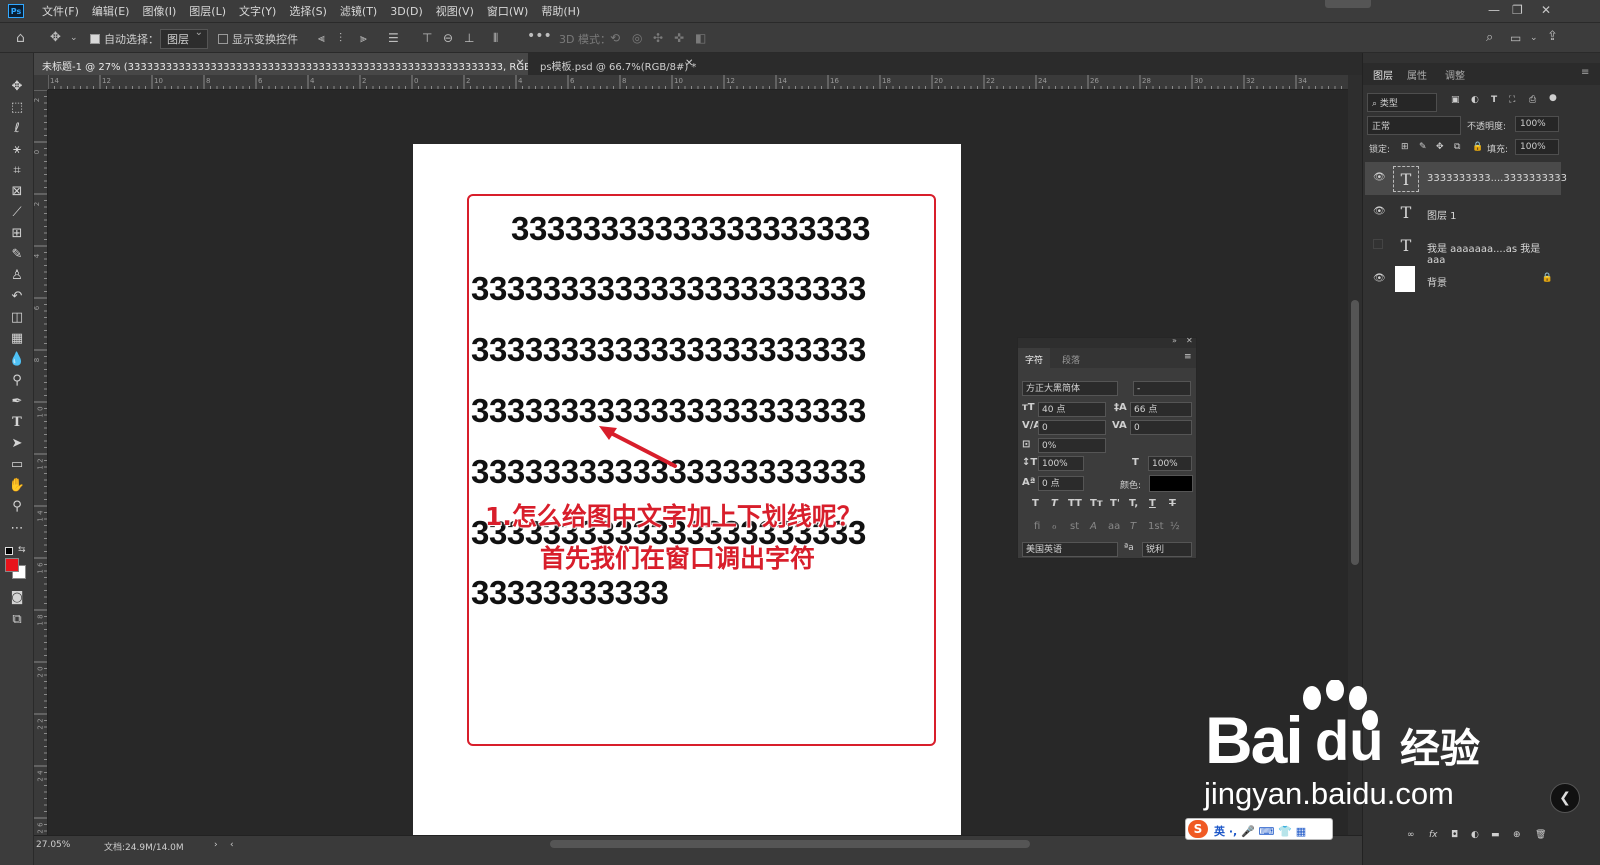 The image size is (1600, 865). Describe the element at coordinates (1512, 100) in the screenshot. I see `filter-shape-icon: ⛶` at that location.